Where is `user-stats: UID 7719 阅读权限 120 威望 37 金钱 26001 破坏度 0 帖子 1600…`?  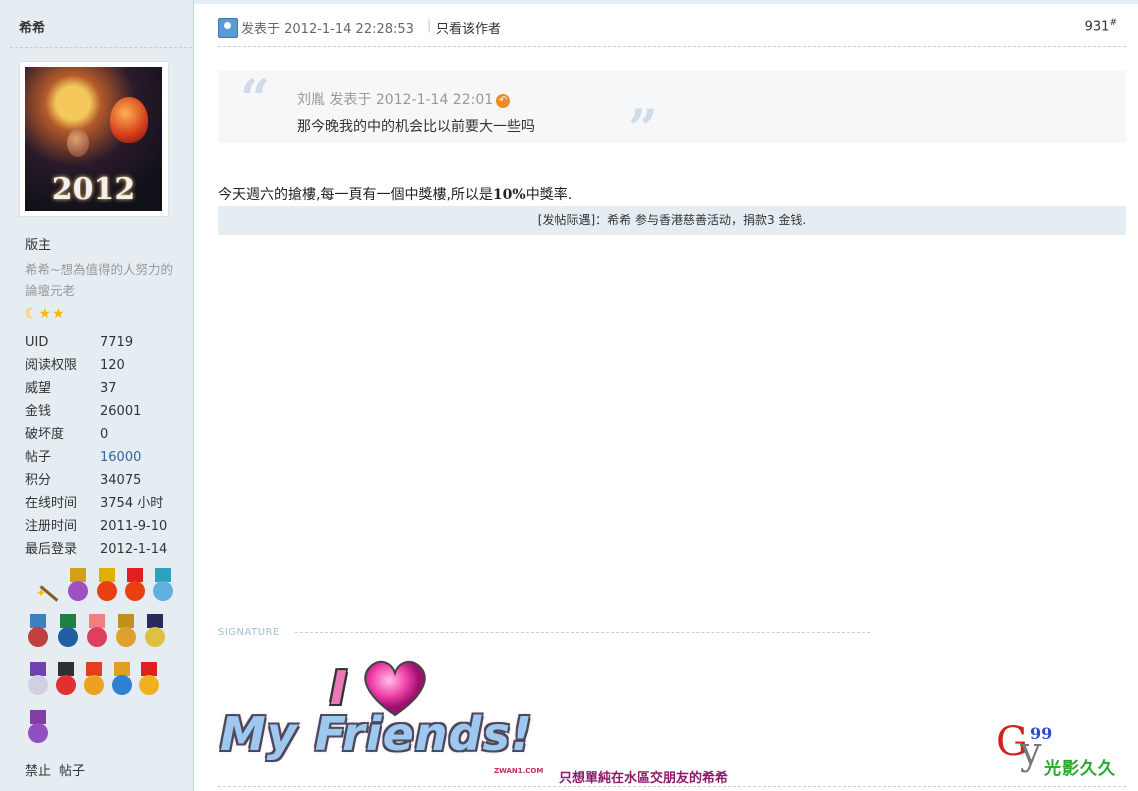 user-stats: UID 7719 阅读权限 120 威望 37 金钱 26001 破坏度 0 帖子 1600… is located at coordinates (96, 448).